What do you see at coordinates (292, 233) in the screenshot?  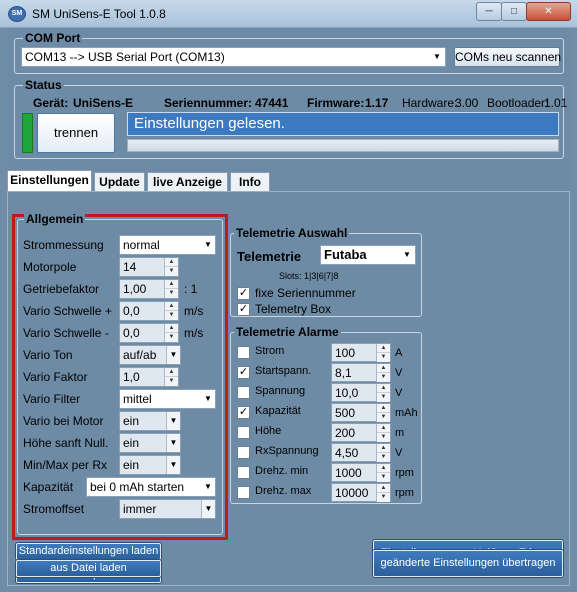 I see `telemetry-title: Telemetrie Auswahl` at bounding box center [292, 233].